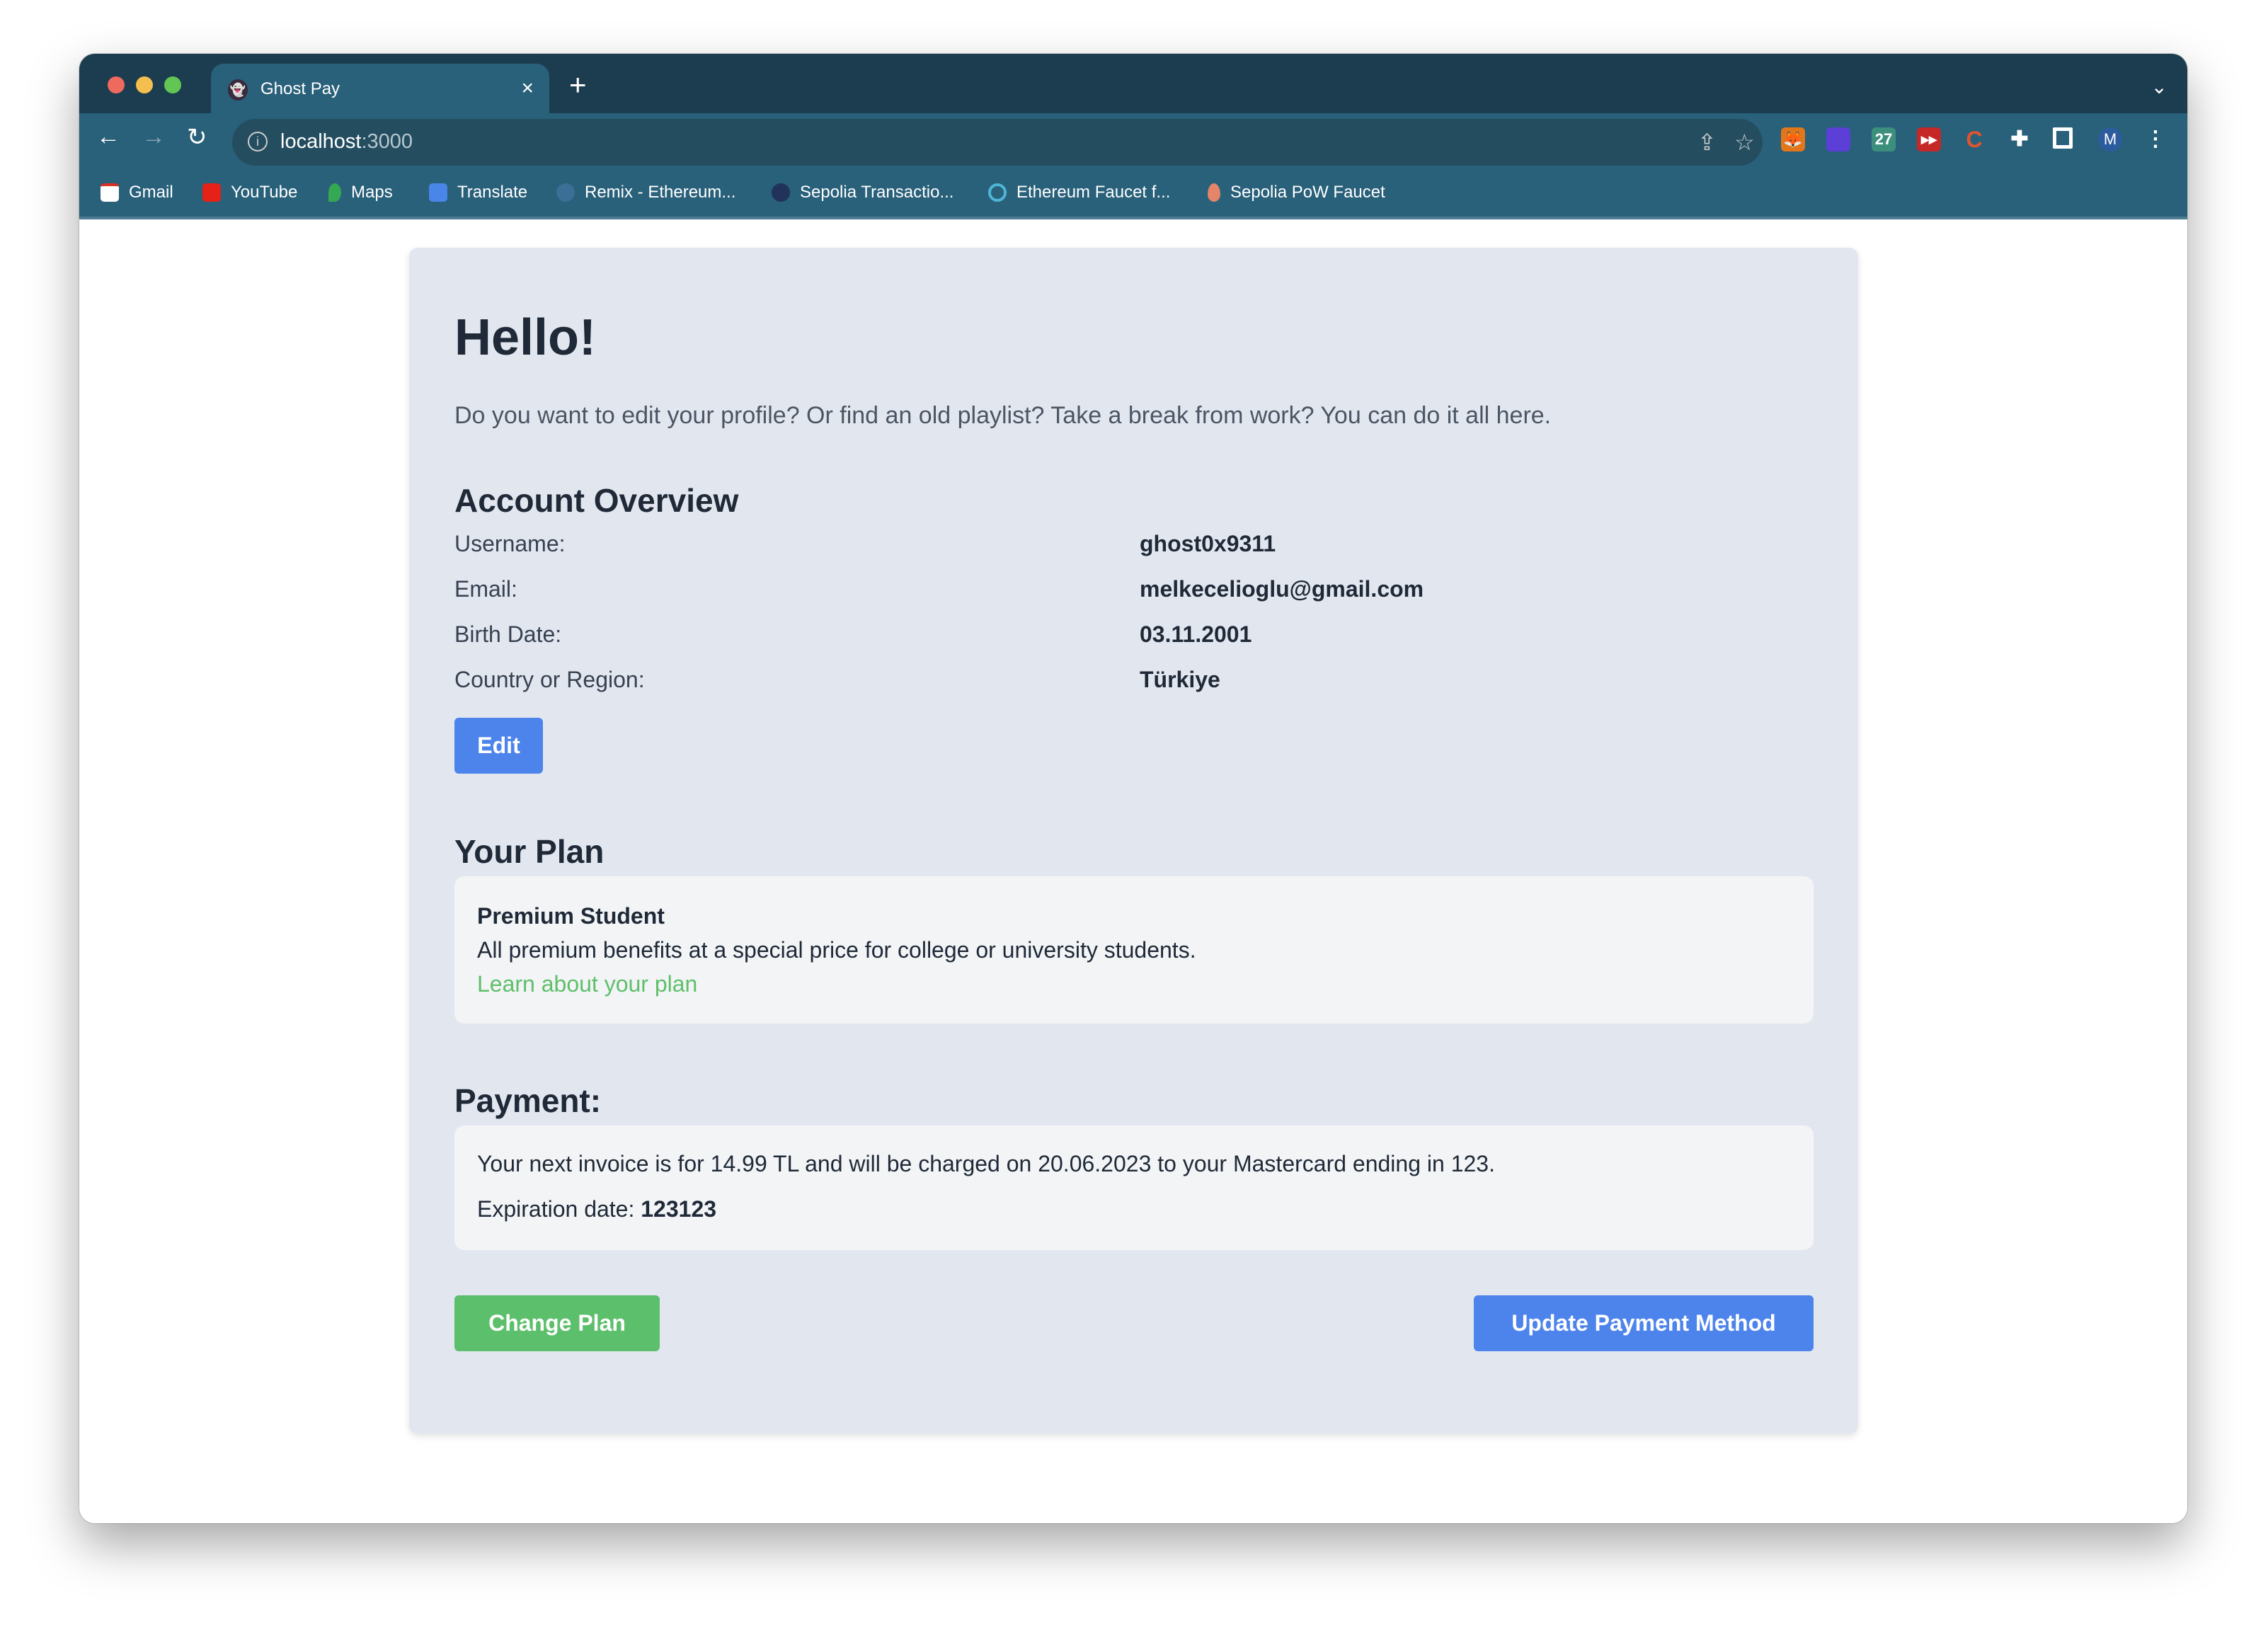 The width and height of the screenshot is (2268, 1628). What do you see at coordinates (1744, 142) in the screenshot?
I see `bookmark-star-icon: ☆` at bounding box center [1744, 142].